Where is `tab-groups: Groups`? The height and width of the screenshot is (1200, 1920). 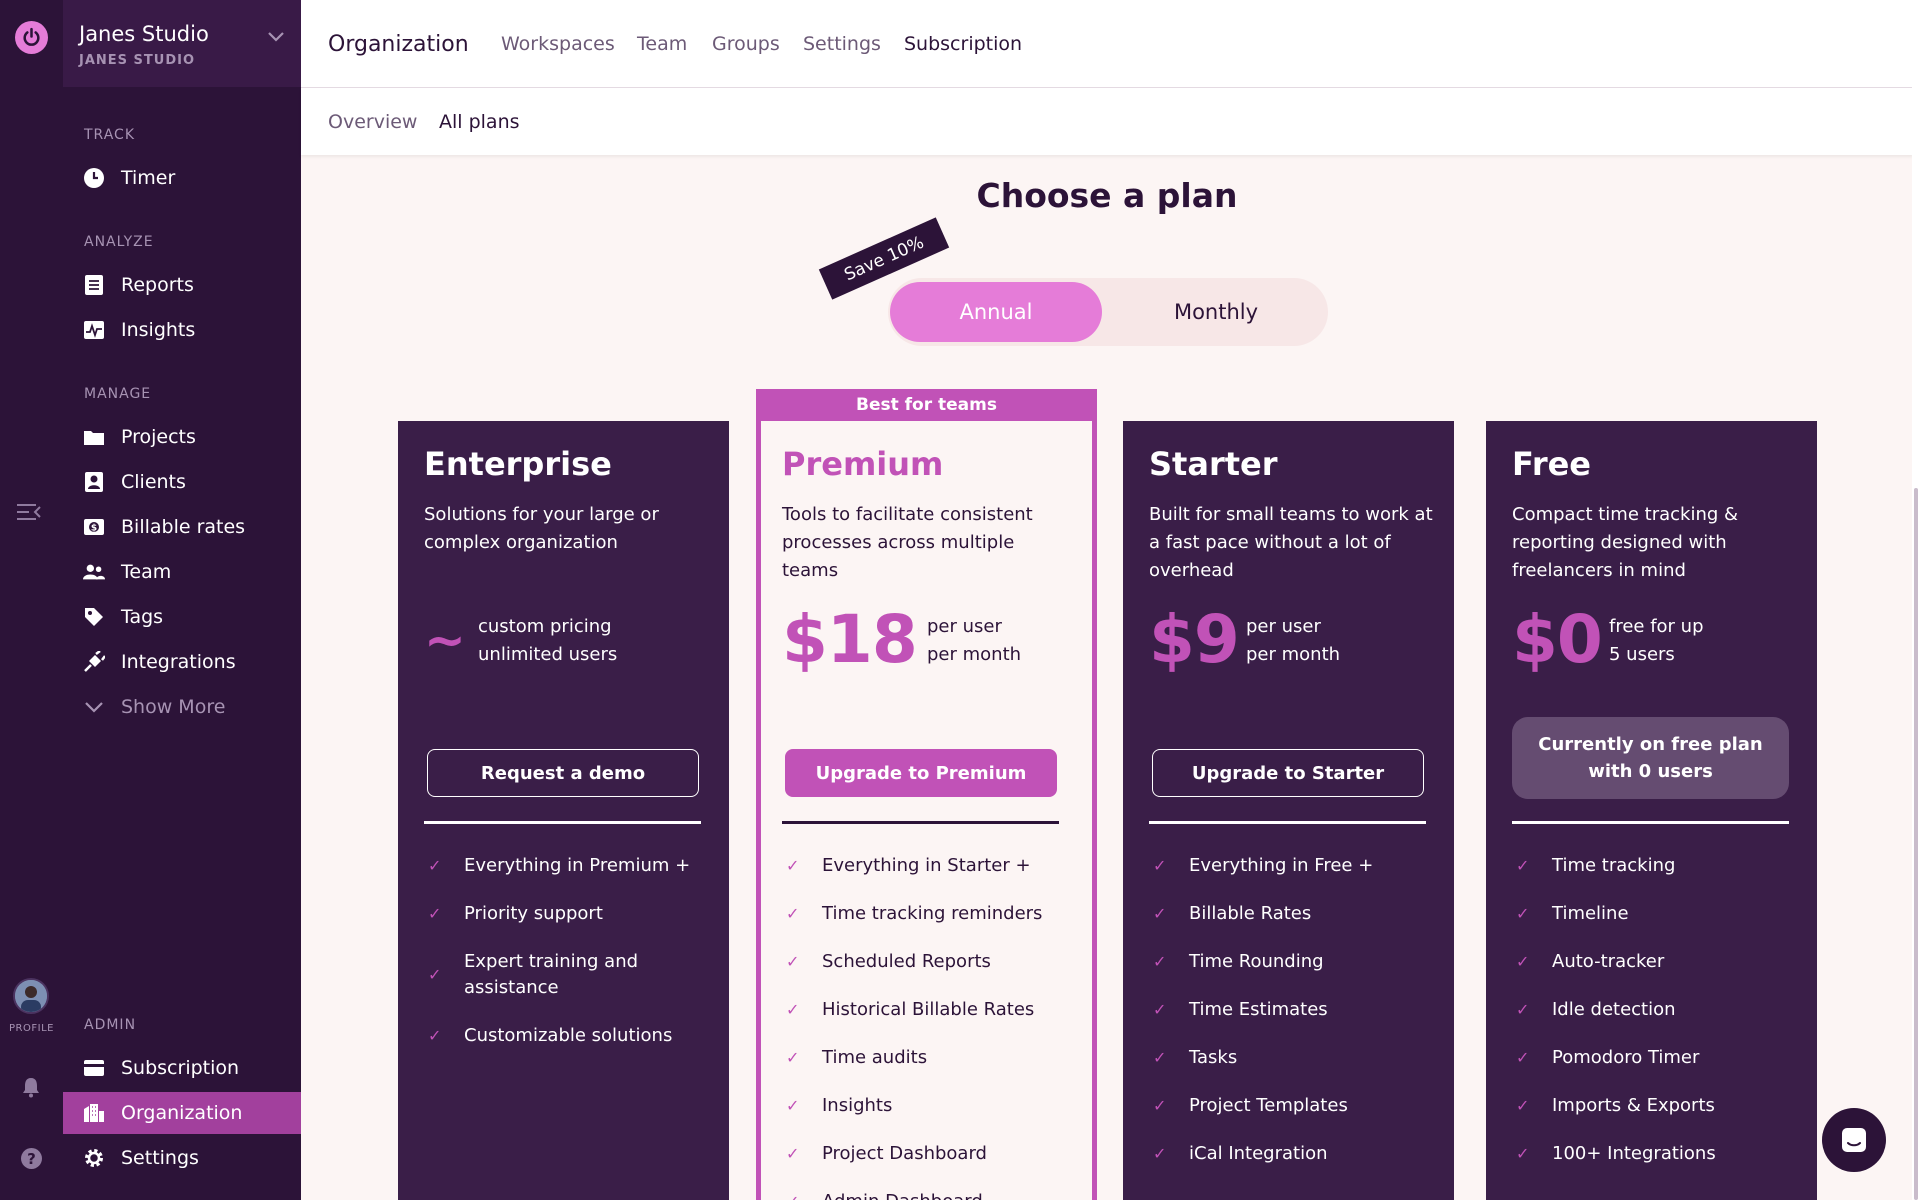 tab-groups: Groups is located at coordinates (746, 44).